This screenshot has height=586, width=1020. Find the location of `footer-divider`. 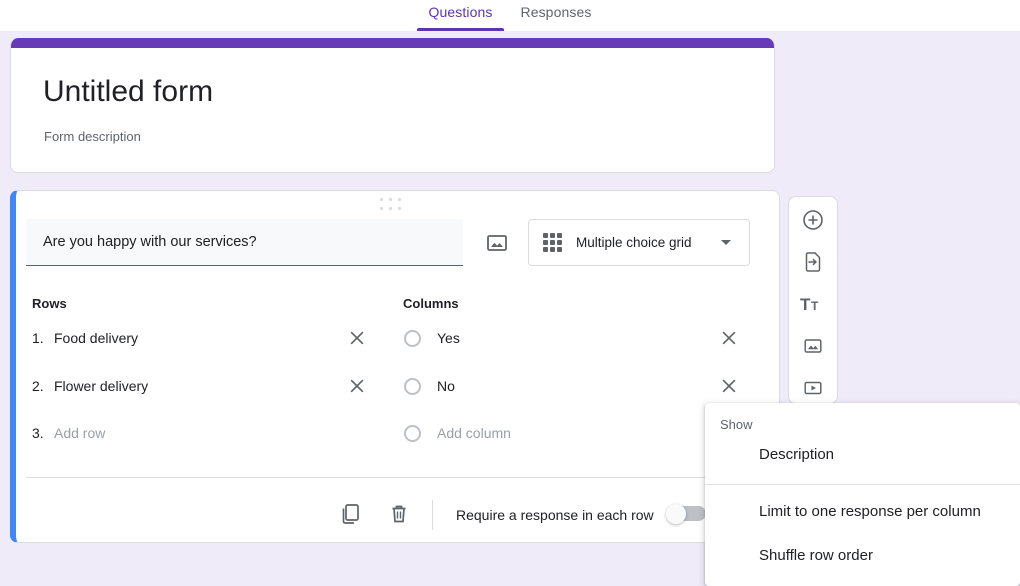

footer-divider is located at coordinates (432, 515).